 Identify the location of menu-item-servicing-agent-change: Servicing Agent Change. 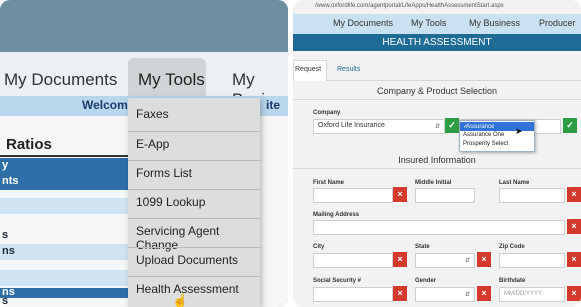
(194, 235).